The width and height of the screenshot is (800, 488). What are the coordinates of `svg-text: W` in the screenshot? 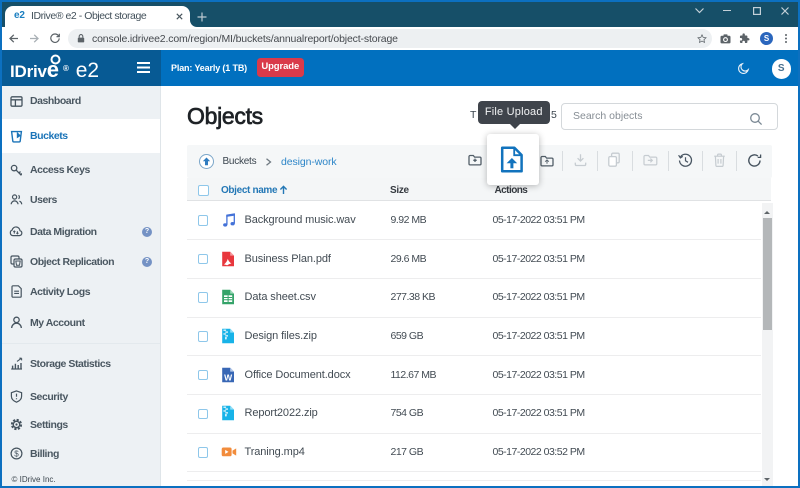 It's located at (228, 377).